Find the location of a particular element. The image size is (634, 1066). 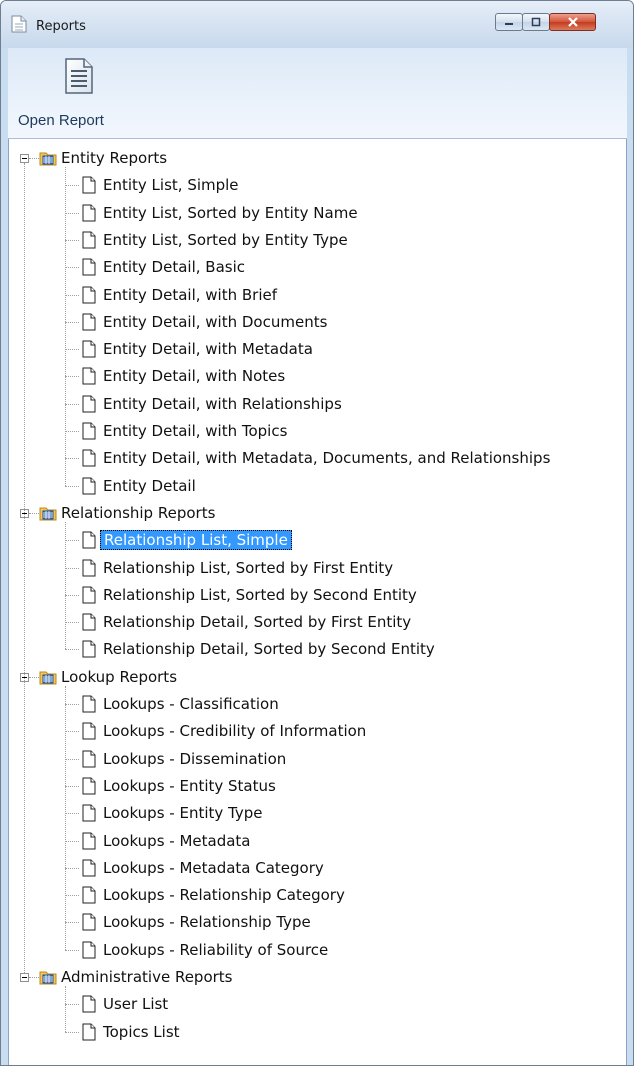

tree-item: Lookups - Reliability of Source is located at coordinates (317, 950).